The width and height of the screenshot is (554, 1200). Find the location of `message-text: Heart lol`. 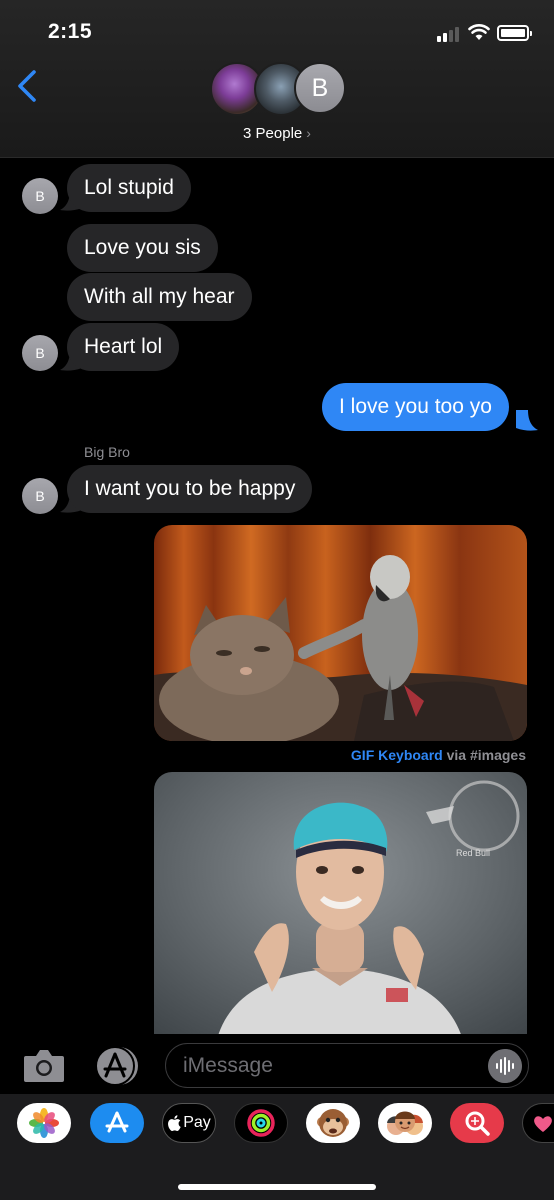

message-text: Heart lol is located at coordinates (123, 346).